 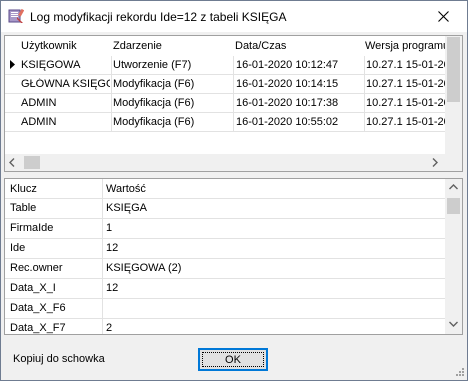 I want to click on database-log-icon, so click(x=16, y=15).